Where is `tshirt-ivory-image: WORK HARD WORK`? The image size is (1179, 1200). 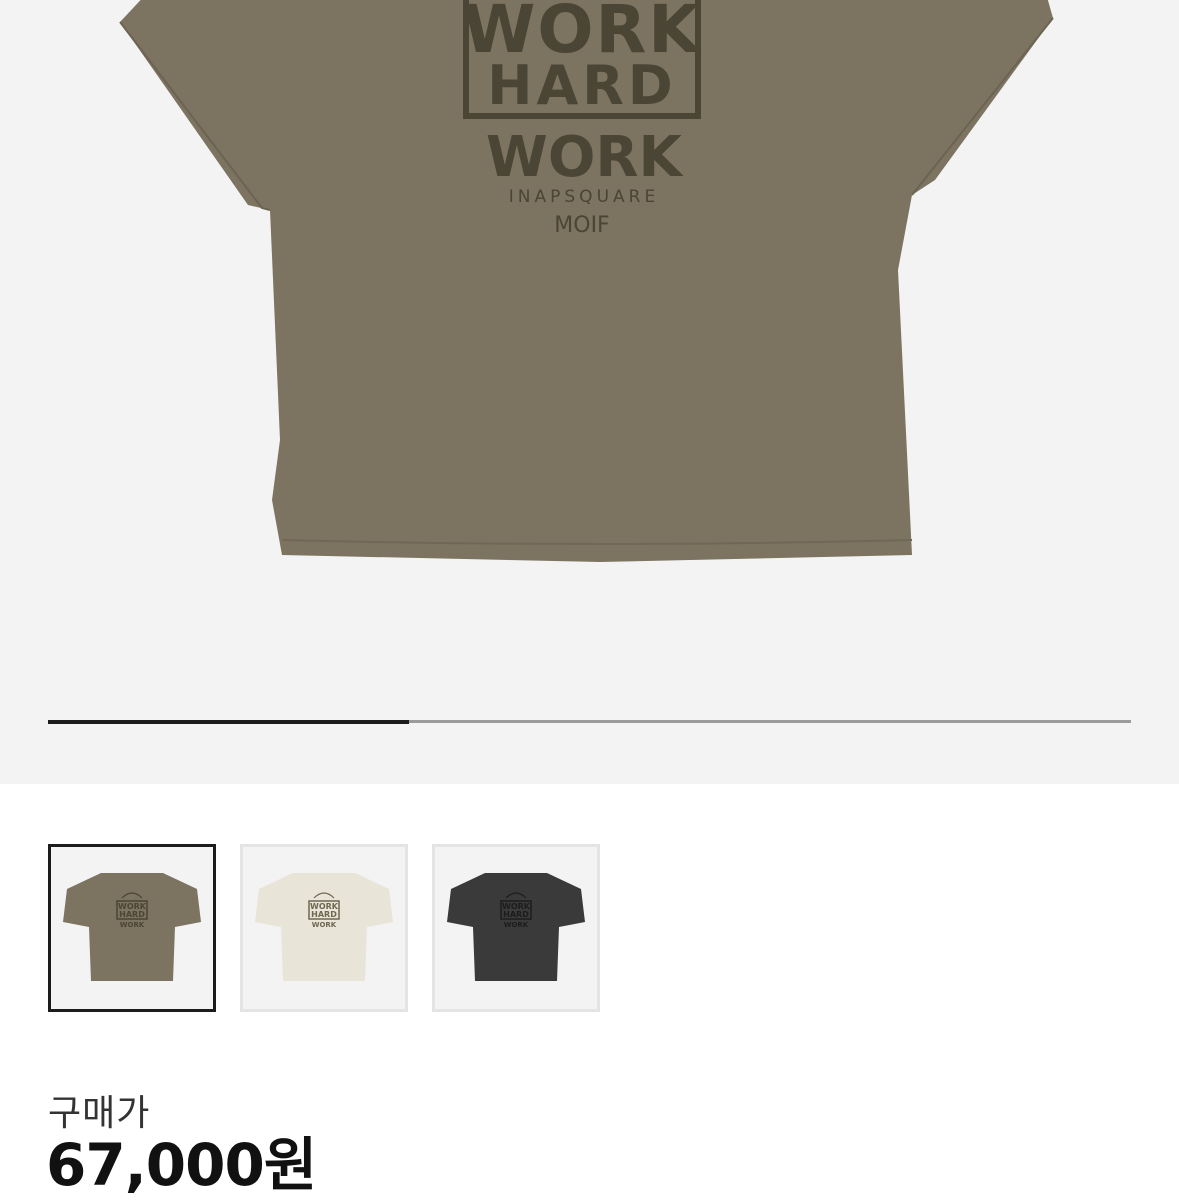
tshirt-ivory-image: WORK HARD WORK is located at coordinates (324, 927).